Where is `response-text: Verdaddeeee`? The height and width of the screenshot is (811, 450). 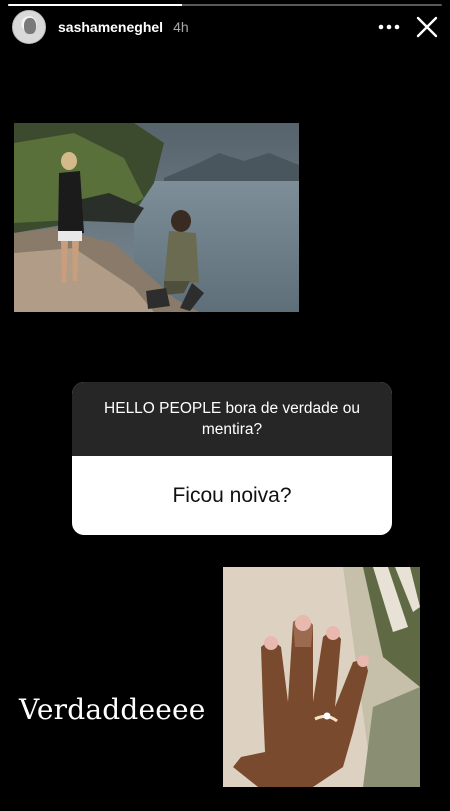 response-text: Verdaddeeee is located at coordinates (112, 709).